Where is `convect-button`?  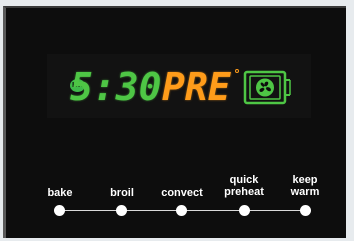
convect-button is located at coordinates (181, 210).